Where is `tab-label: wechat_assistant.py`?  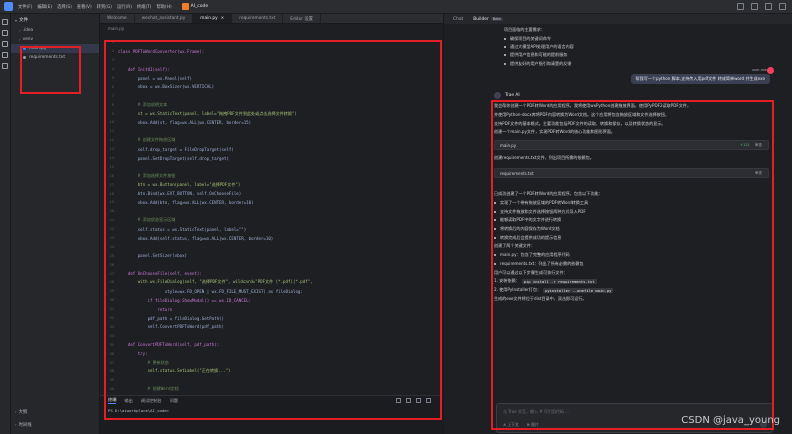 tab-label: wechat_assistant.py is located at coordinates (163, 18).